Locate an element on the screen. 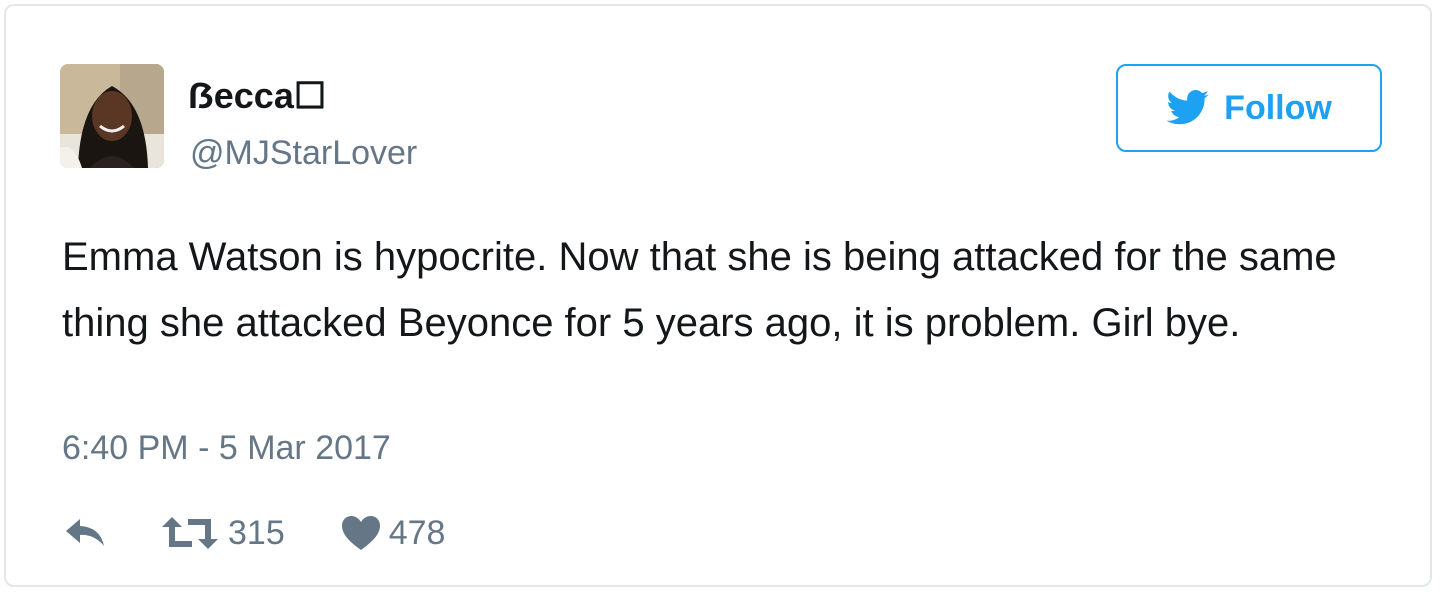 The width and height of the screenshot is (1440, 593). tweet-timestamp: 6:40 PM - 5 Mar 2017 is located at coordinates (226, 448).